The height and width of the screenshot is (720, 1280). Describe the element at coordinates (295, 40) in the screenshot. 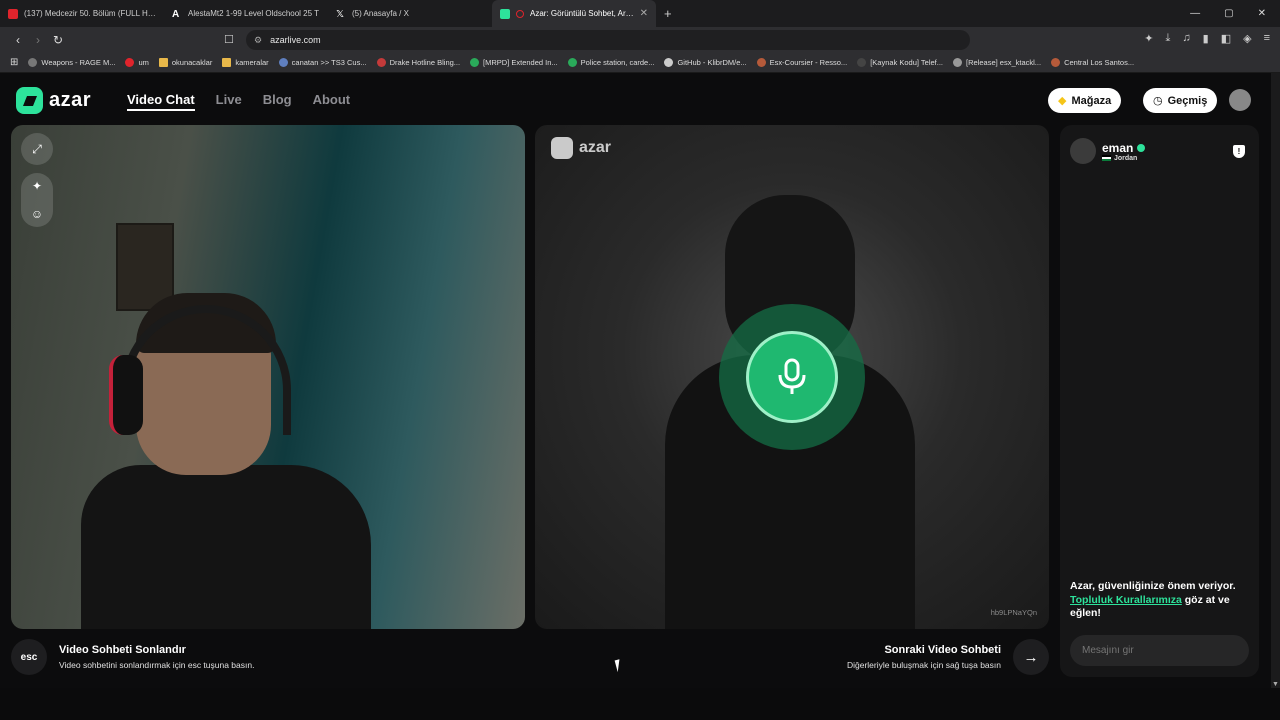

I see `url-text: azarlive.com` at that location.